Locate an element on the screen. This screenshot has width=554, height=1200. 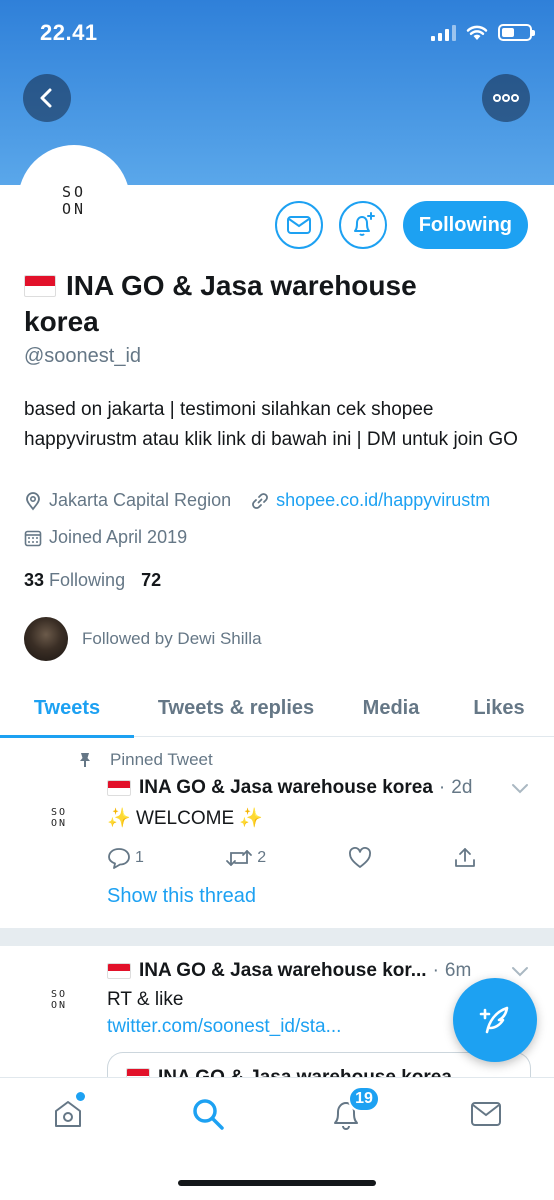
profile-tabs: Tweets Tweets & replies Media Likes is located at coordinates (277, 709).